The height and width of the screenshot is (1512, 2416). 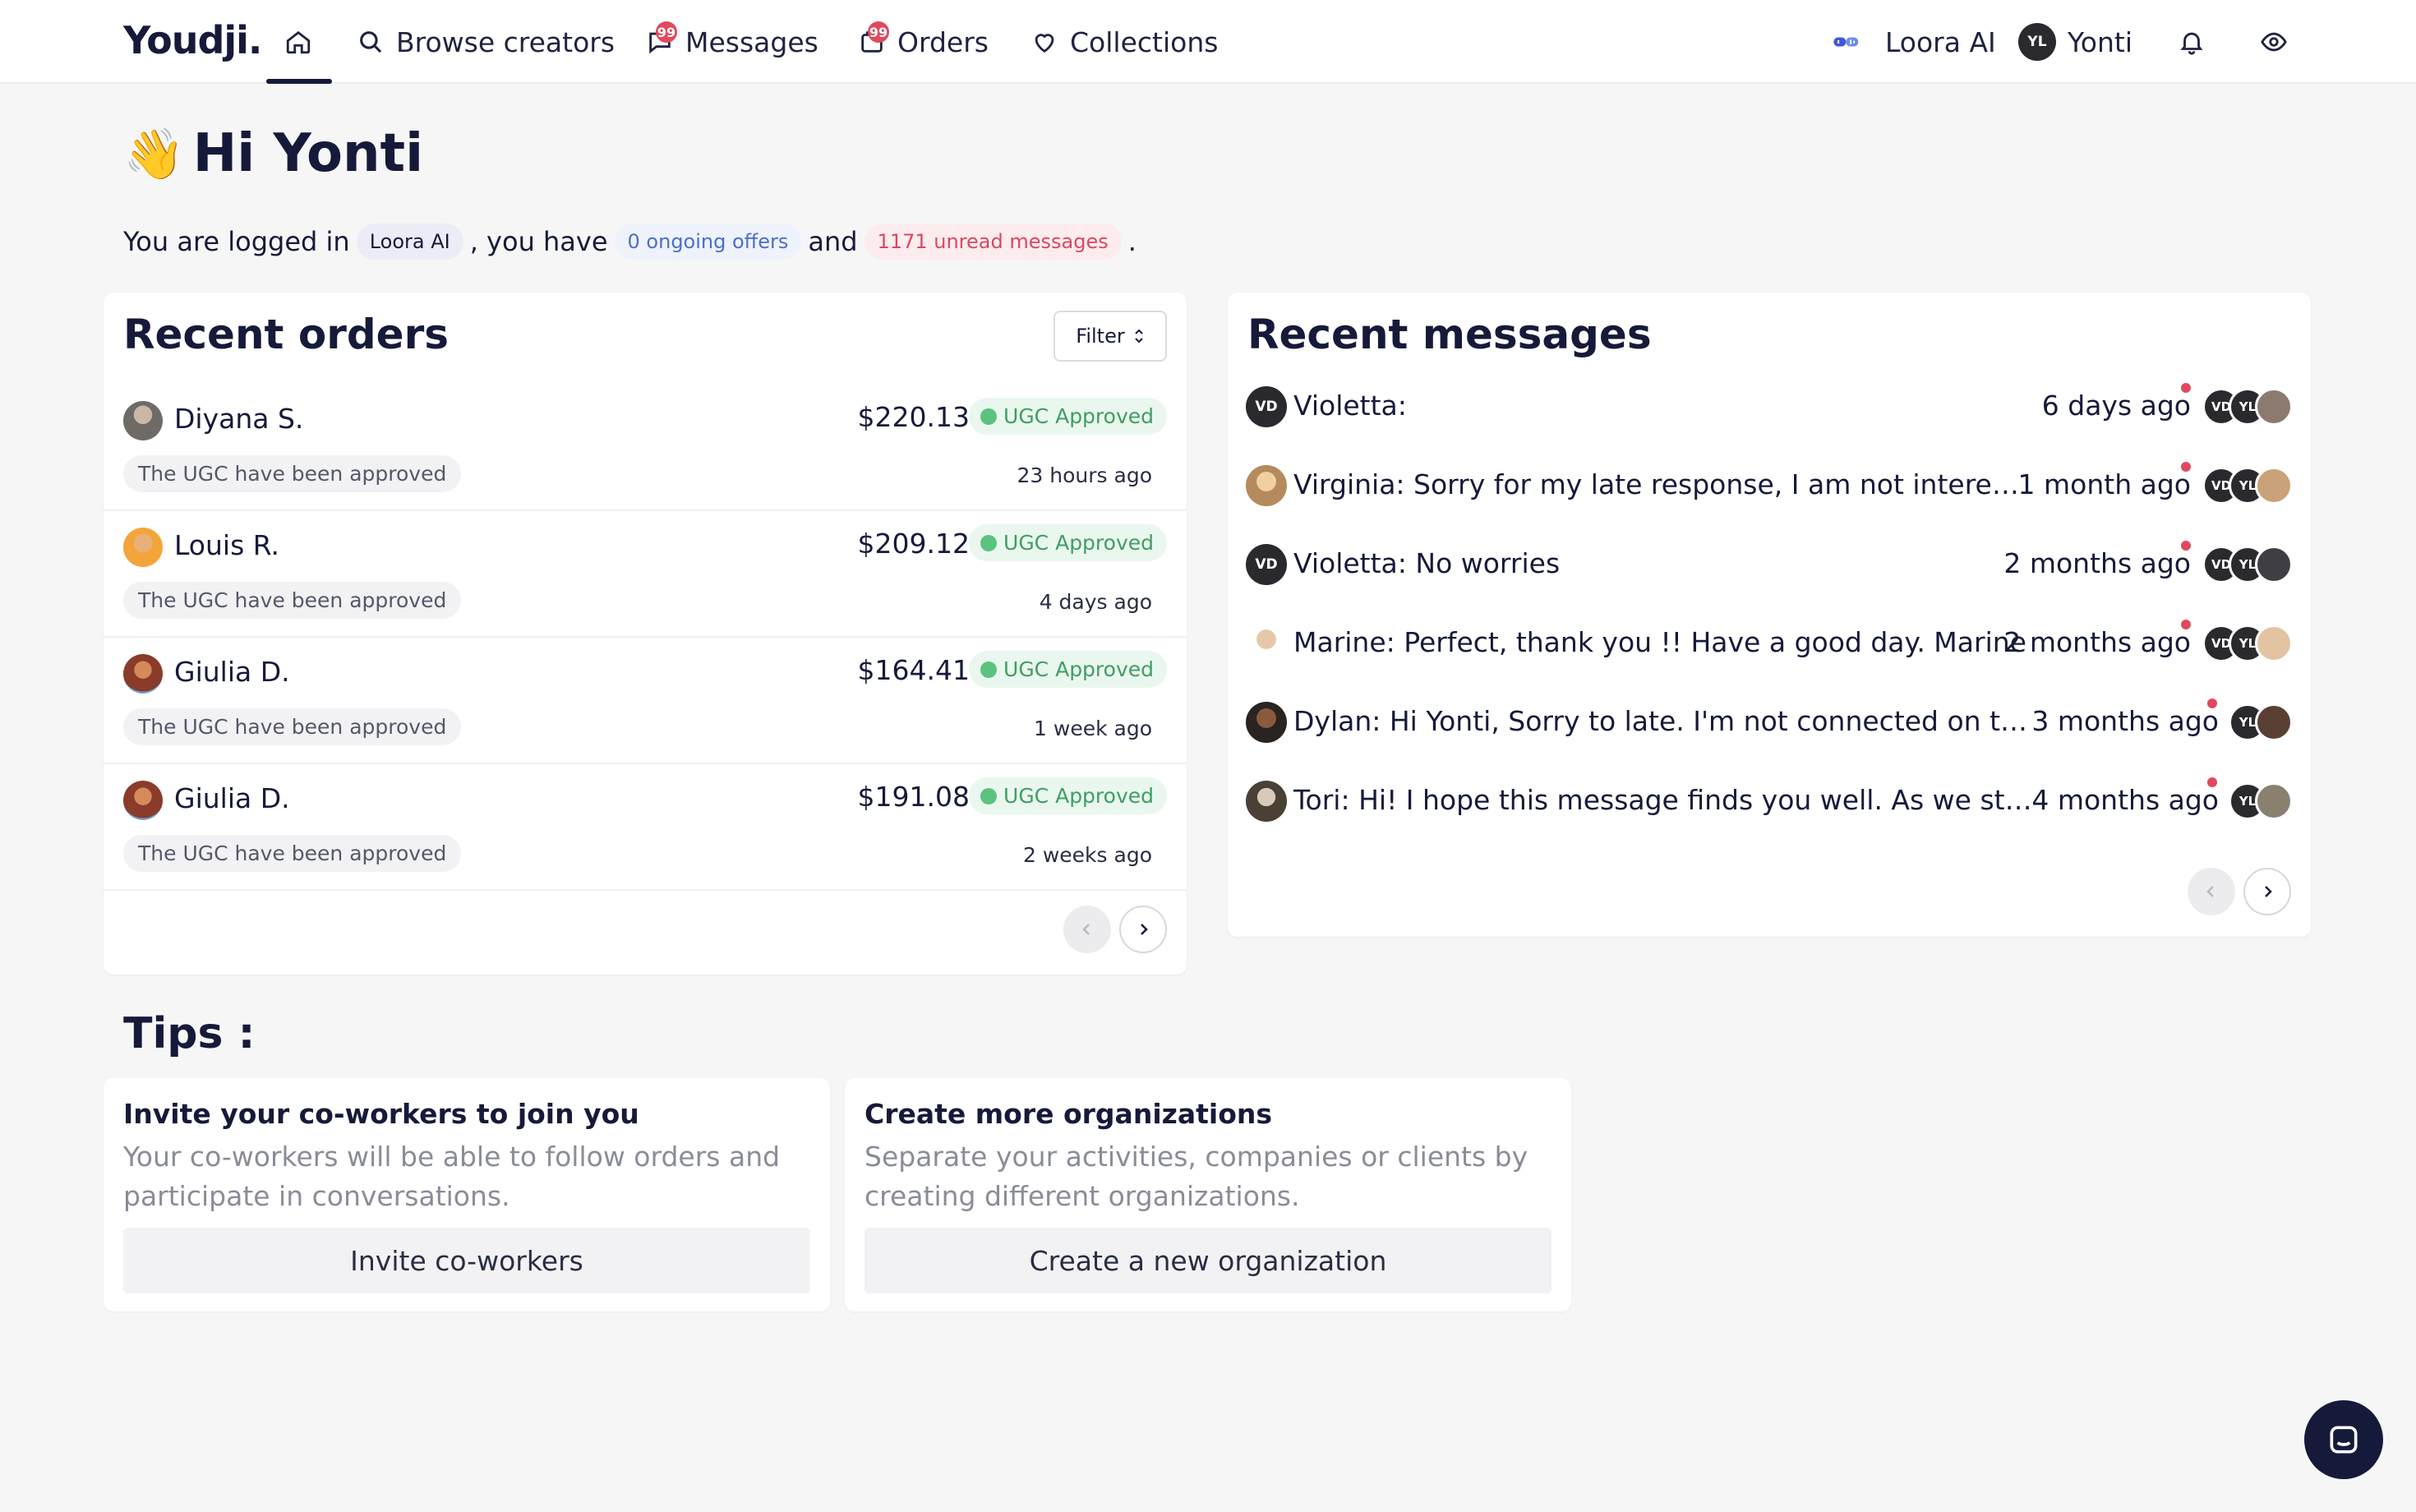 I want to click on nav-home, so click(x=298, y=42).